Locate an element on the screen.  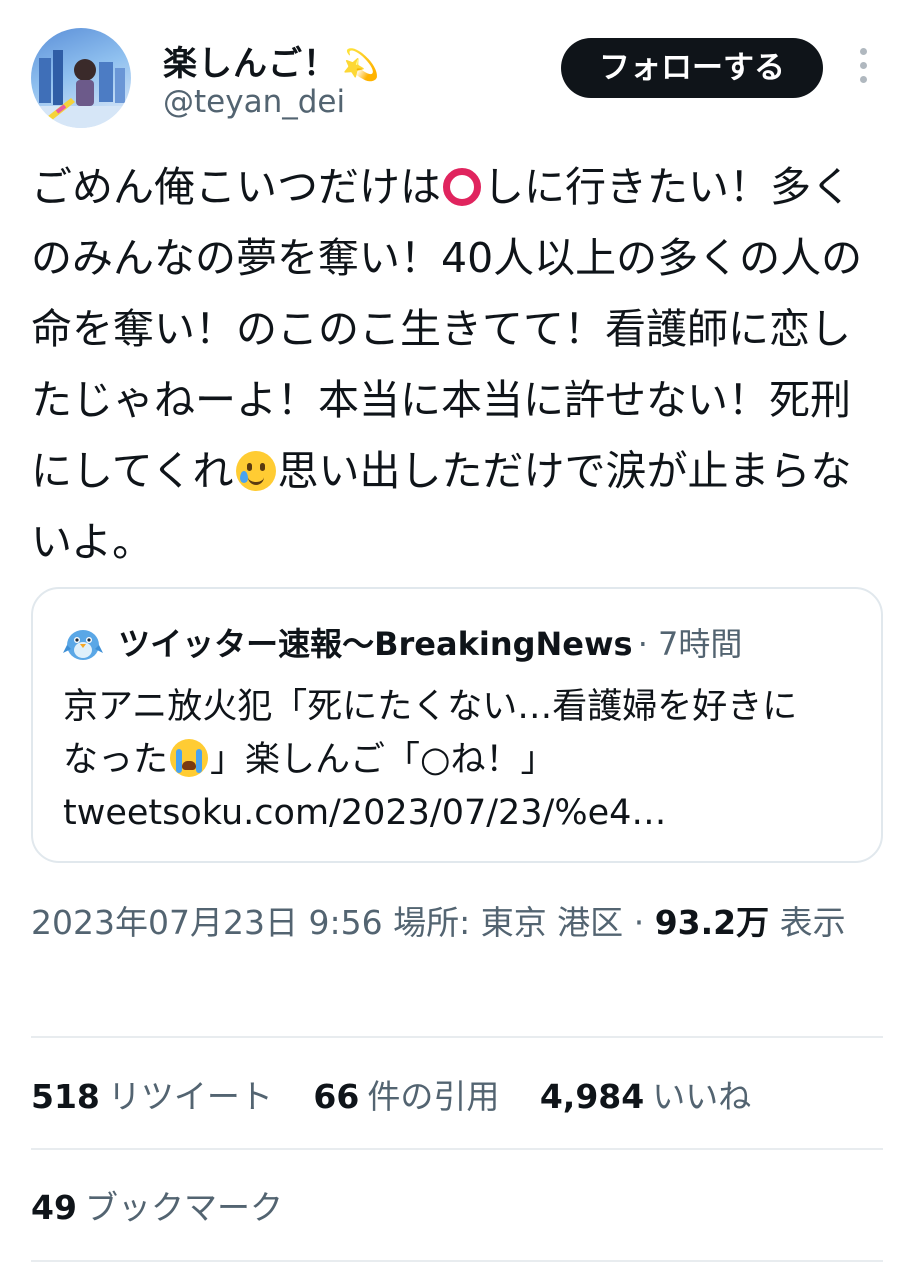
display-name-text: 楽しんご！ is located at coordinates (250, 64).